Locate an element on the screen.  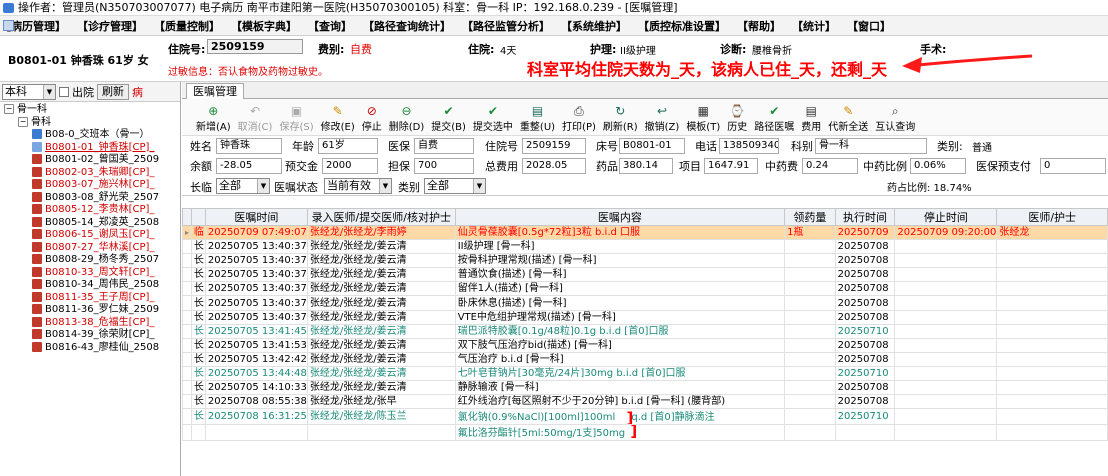
menu-item-2: 【质量控制】 is located at coordinates (187, 26).